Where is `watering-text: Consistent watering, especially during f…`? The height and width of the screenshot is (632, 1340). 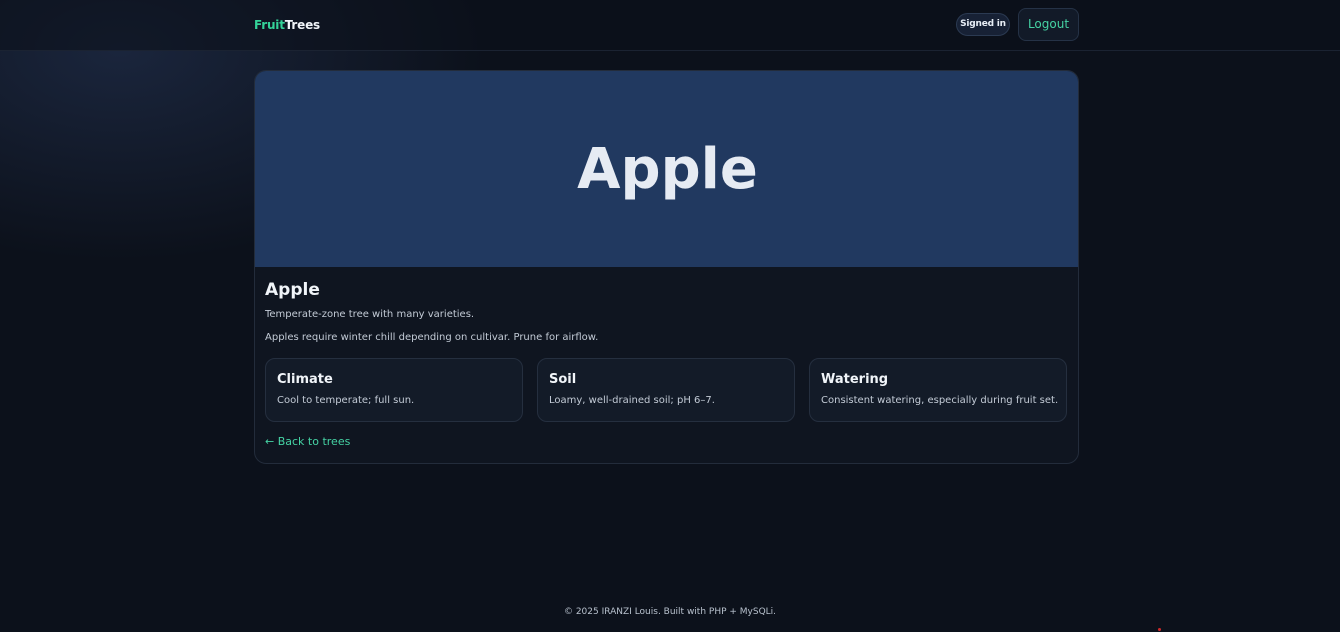
watering-text: Consistent watering, especially during f… is located at coordinates (940, 400).